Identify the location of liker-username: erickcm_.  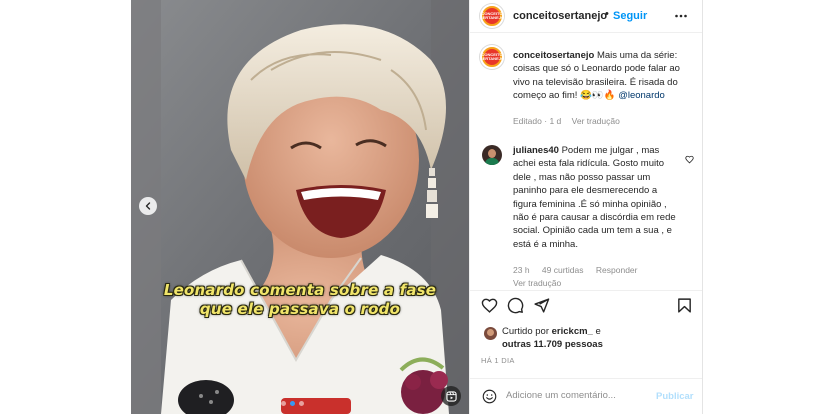
(572, 331).